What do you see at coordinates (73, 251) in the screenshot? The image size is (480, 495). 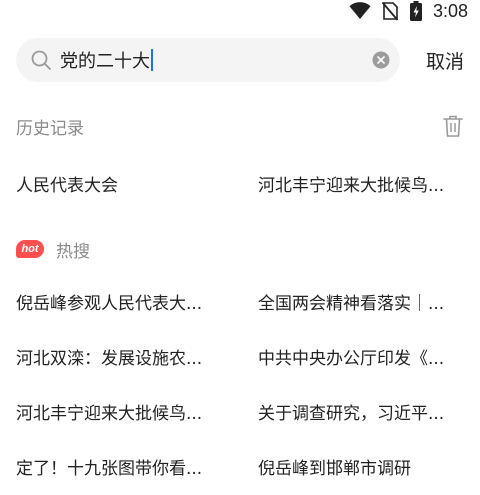 I see `hot-title: 热搜` at bounding box center [73, 251].